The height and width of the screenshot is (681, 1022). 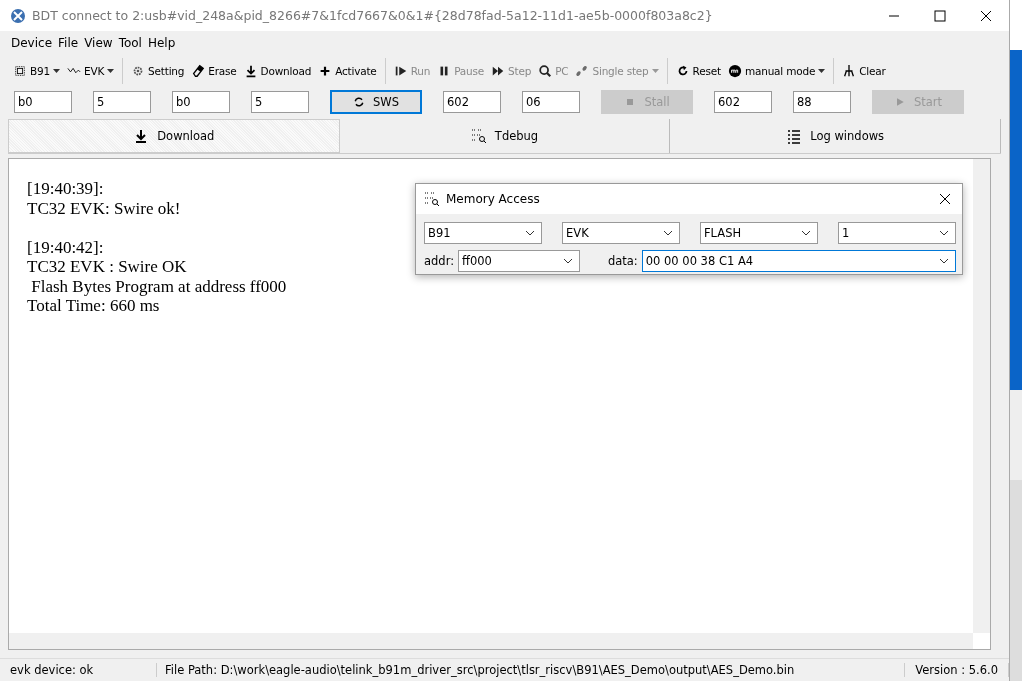 I want to click on horizontal-scrollbar, so click(x=491, y=641).